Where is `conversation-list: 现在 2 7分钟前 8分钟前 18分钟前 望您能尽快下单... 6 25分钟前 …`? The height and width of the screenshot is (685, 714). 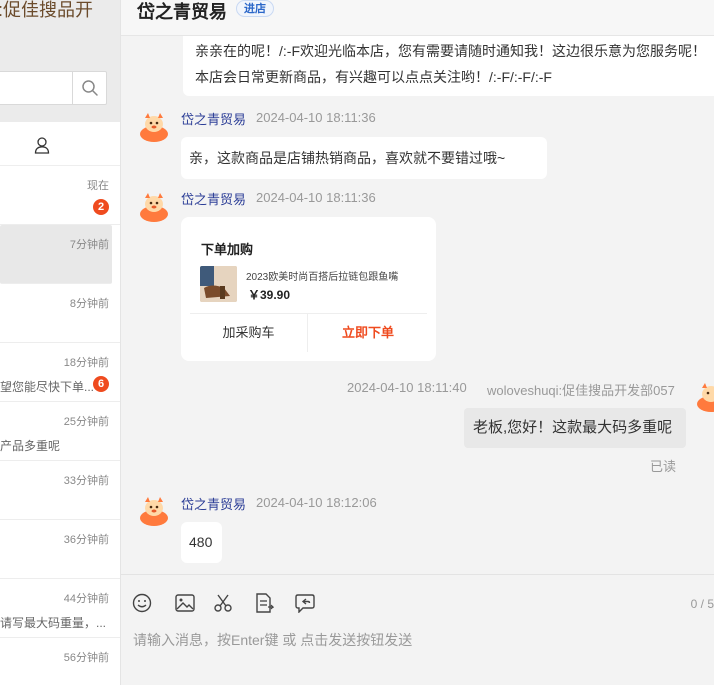 conversation-list: 现在 2 7分钟前 8分钟前 18分钟前 望您能尽快下单... 6 25分钟前 … is located at coordinates (60, 425).